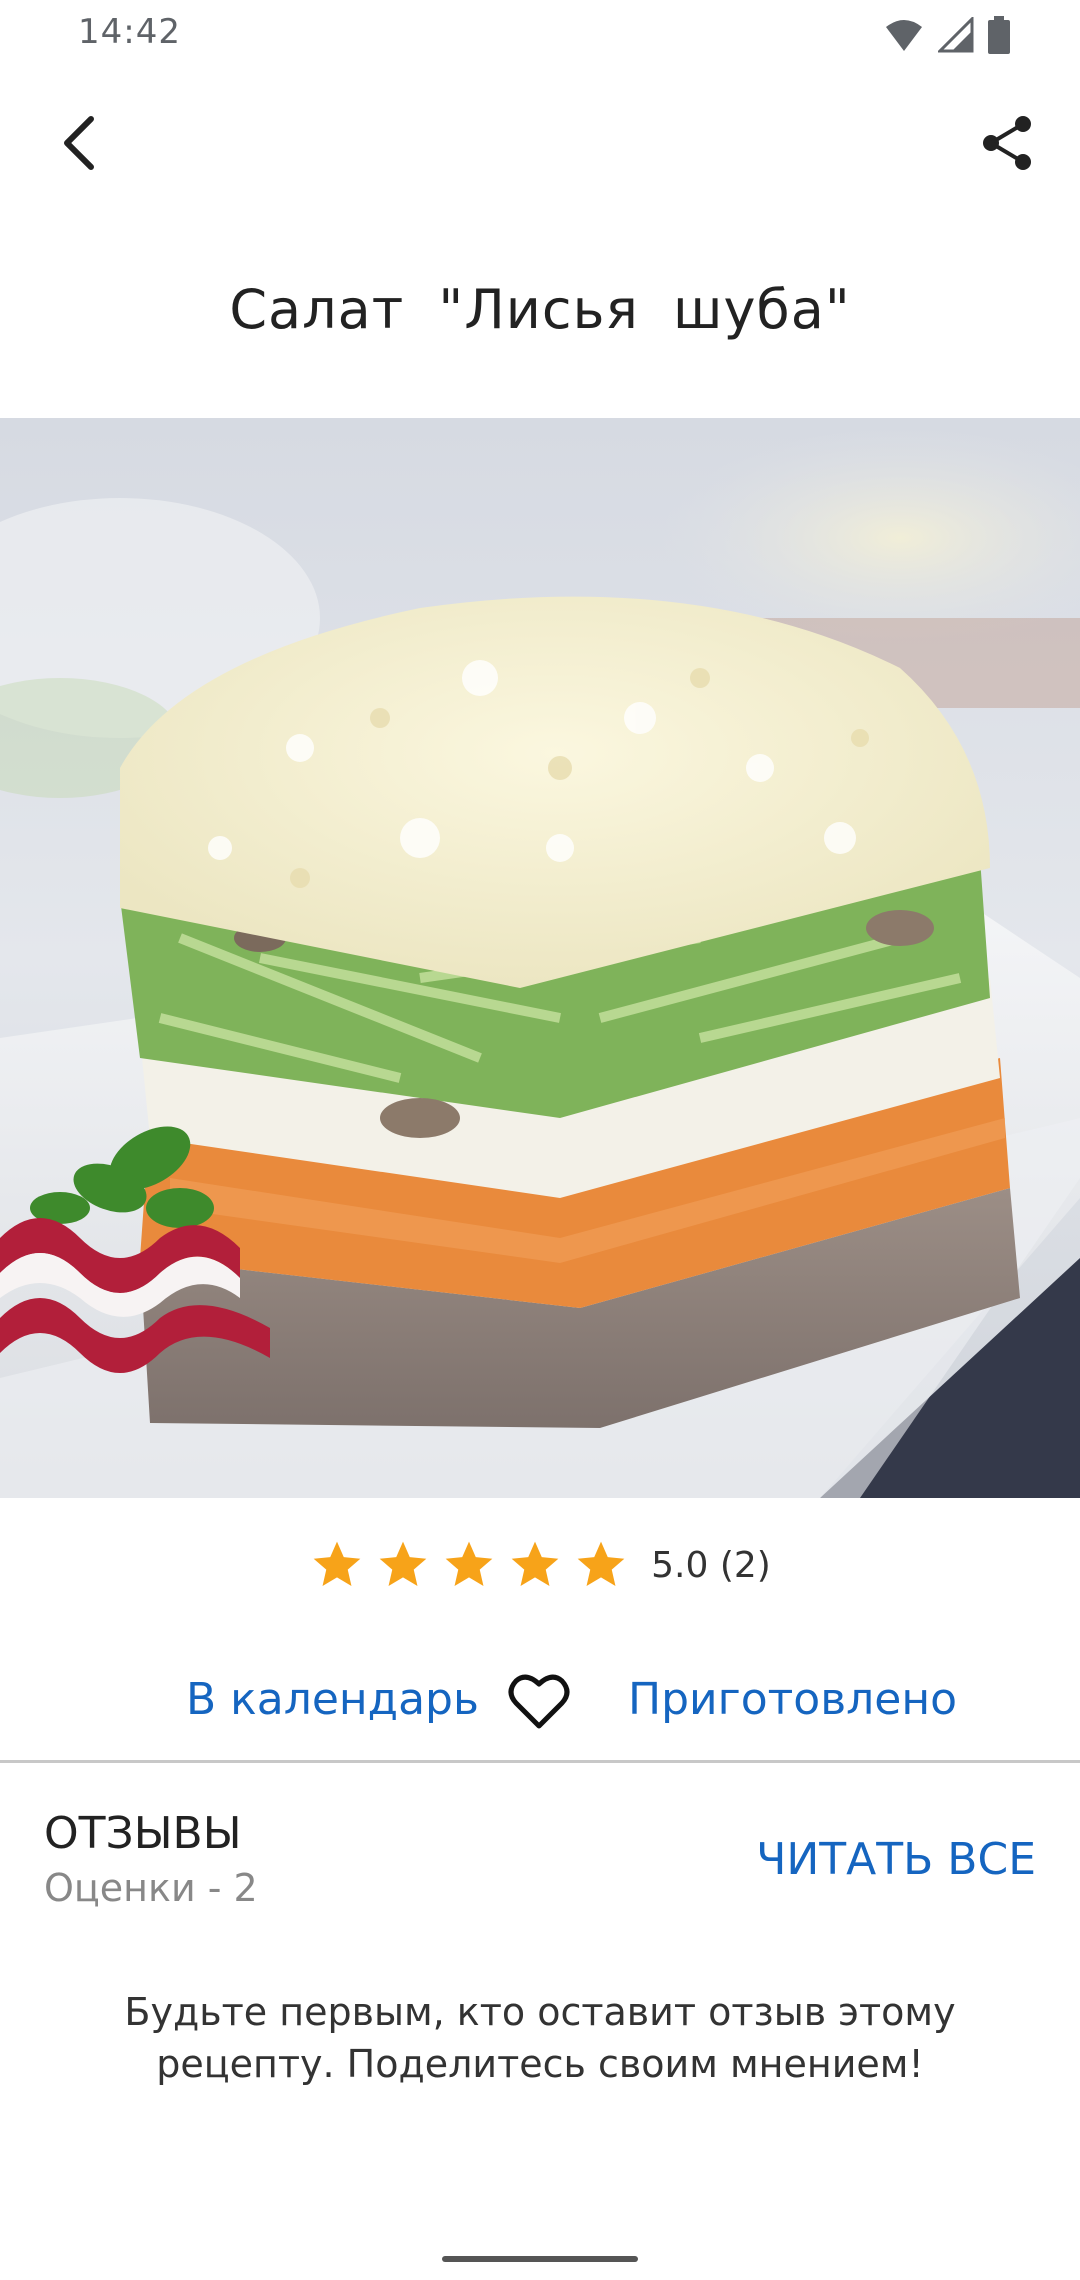  Describe the element at coordinates (151, 1888) in the screenshot. I see `reviews-count: Оценки - 2` at that location.